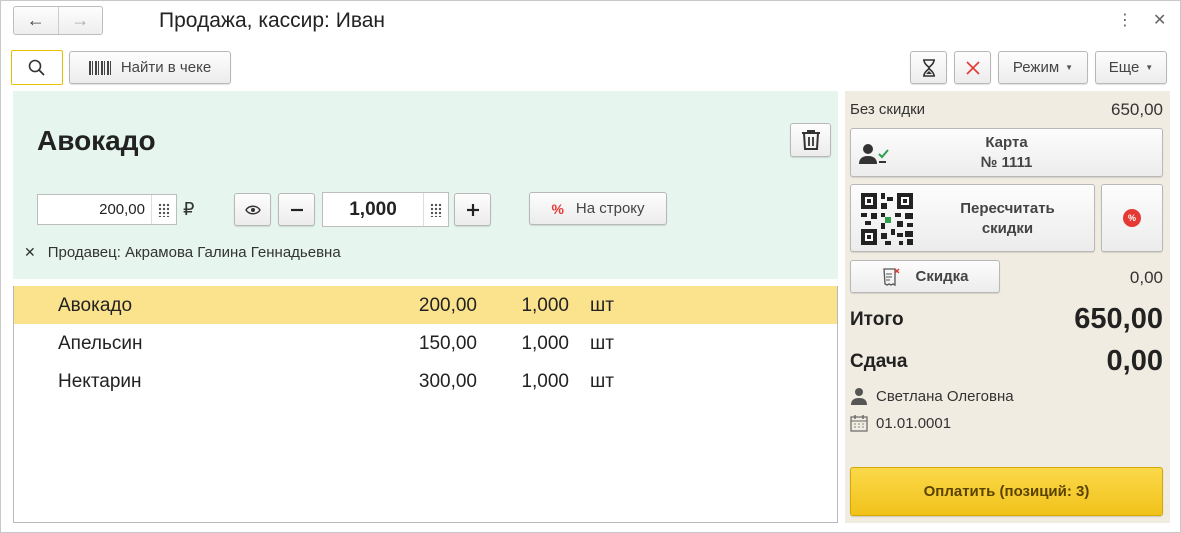  Describe the element at coordinates (610, 208) in the screenshot. I see `apply-to-row-label: На строку` at that location.